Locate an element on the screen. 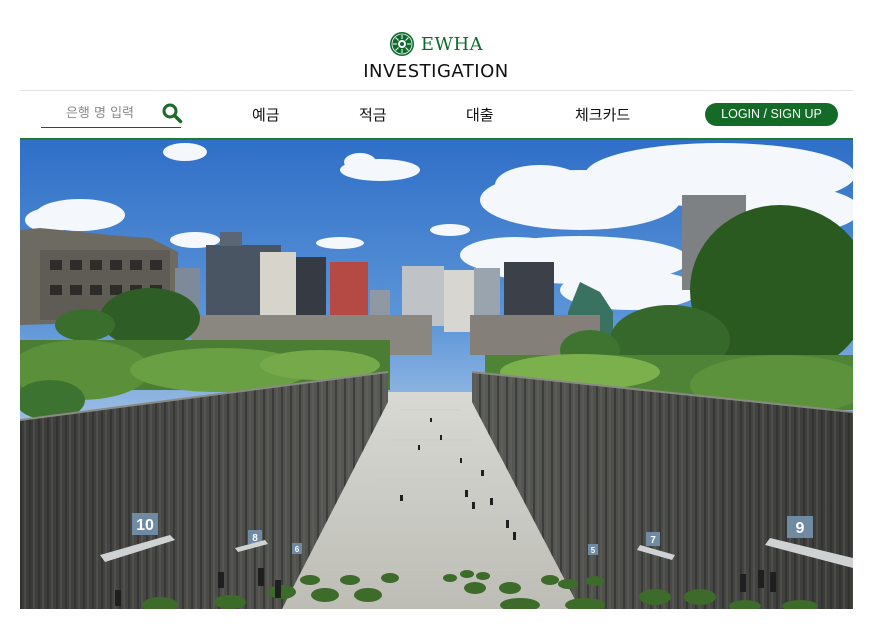 This screenshot has width=872, height=627. header-divider is located at coordinates (436, 90).